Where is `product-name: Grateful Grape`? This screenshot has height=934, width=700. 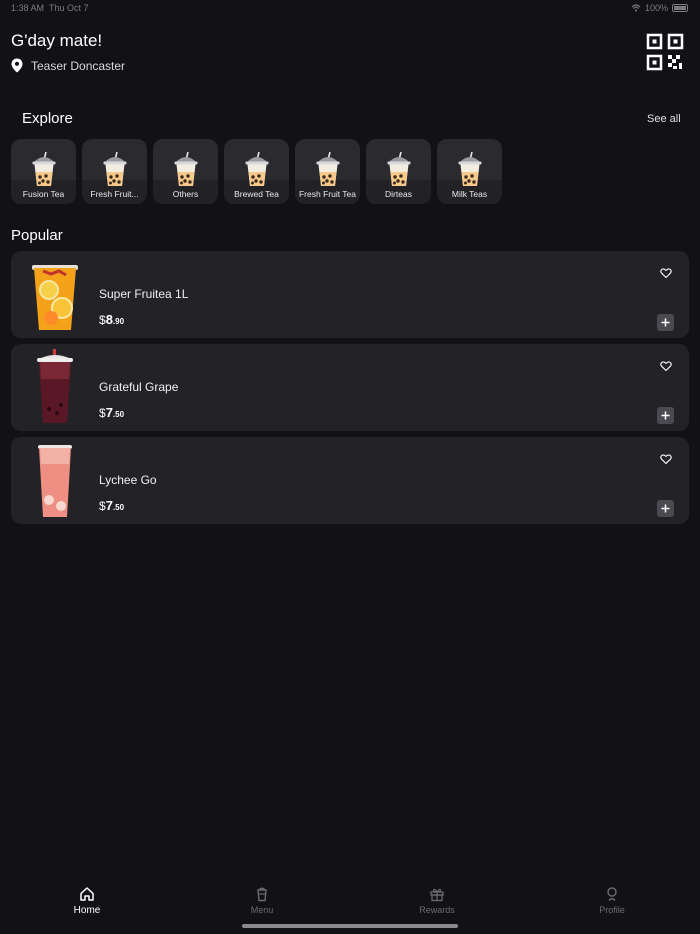
product-name: Grateful Grape is located at coordinates (139, 387).